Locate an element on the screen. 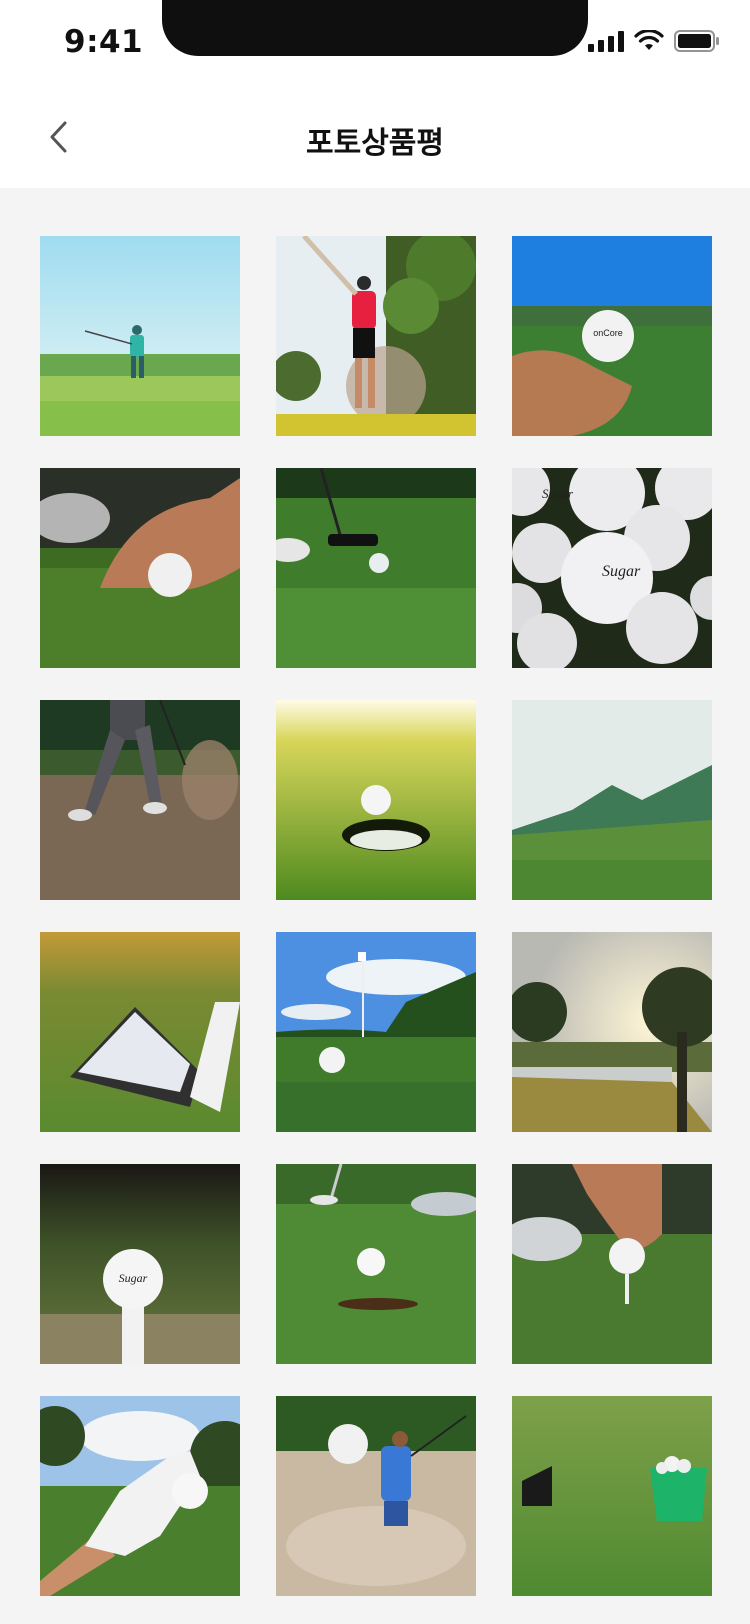 Image resolution: width=750 pixels, height=1624 pixels. status-bar: 9:41 is located at coordinates (375, 45).